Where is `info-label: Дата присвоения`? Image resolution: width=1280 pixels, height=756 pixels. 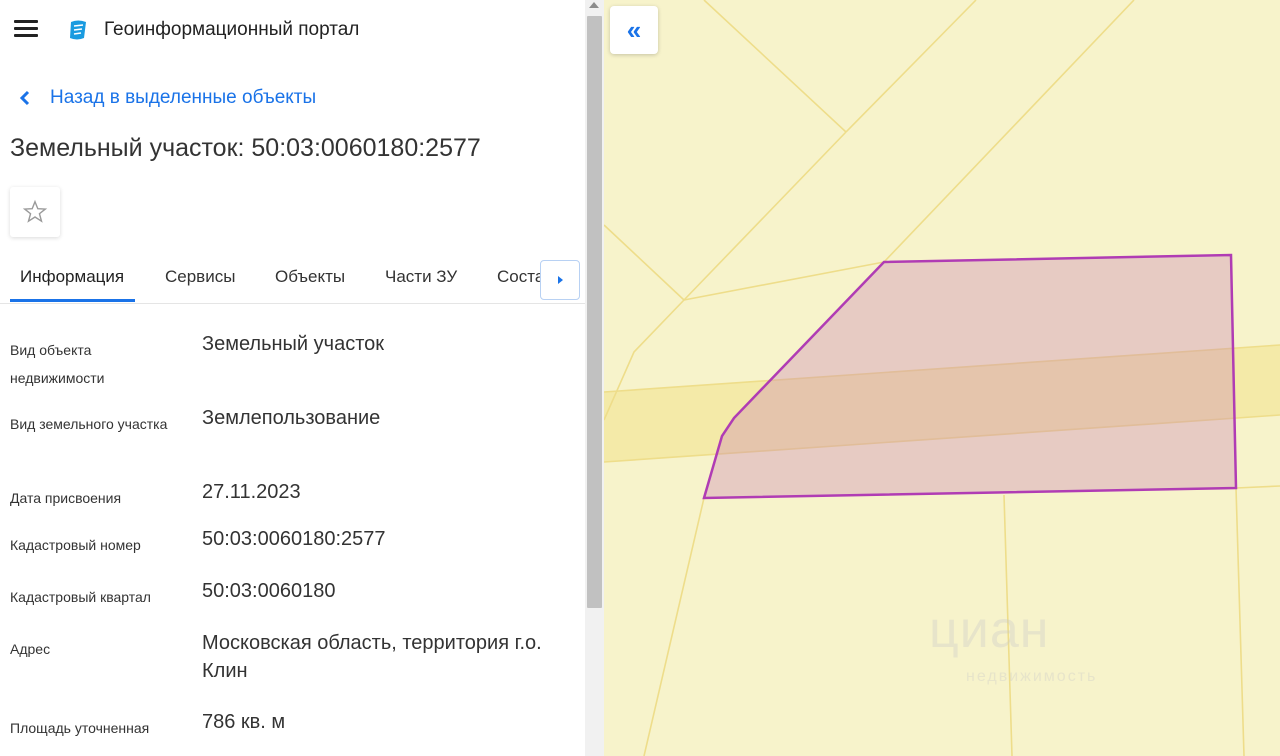
info-label: Дата присвоения is located at coordinates (66, 498).